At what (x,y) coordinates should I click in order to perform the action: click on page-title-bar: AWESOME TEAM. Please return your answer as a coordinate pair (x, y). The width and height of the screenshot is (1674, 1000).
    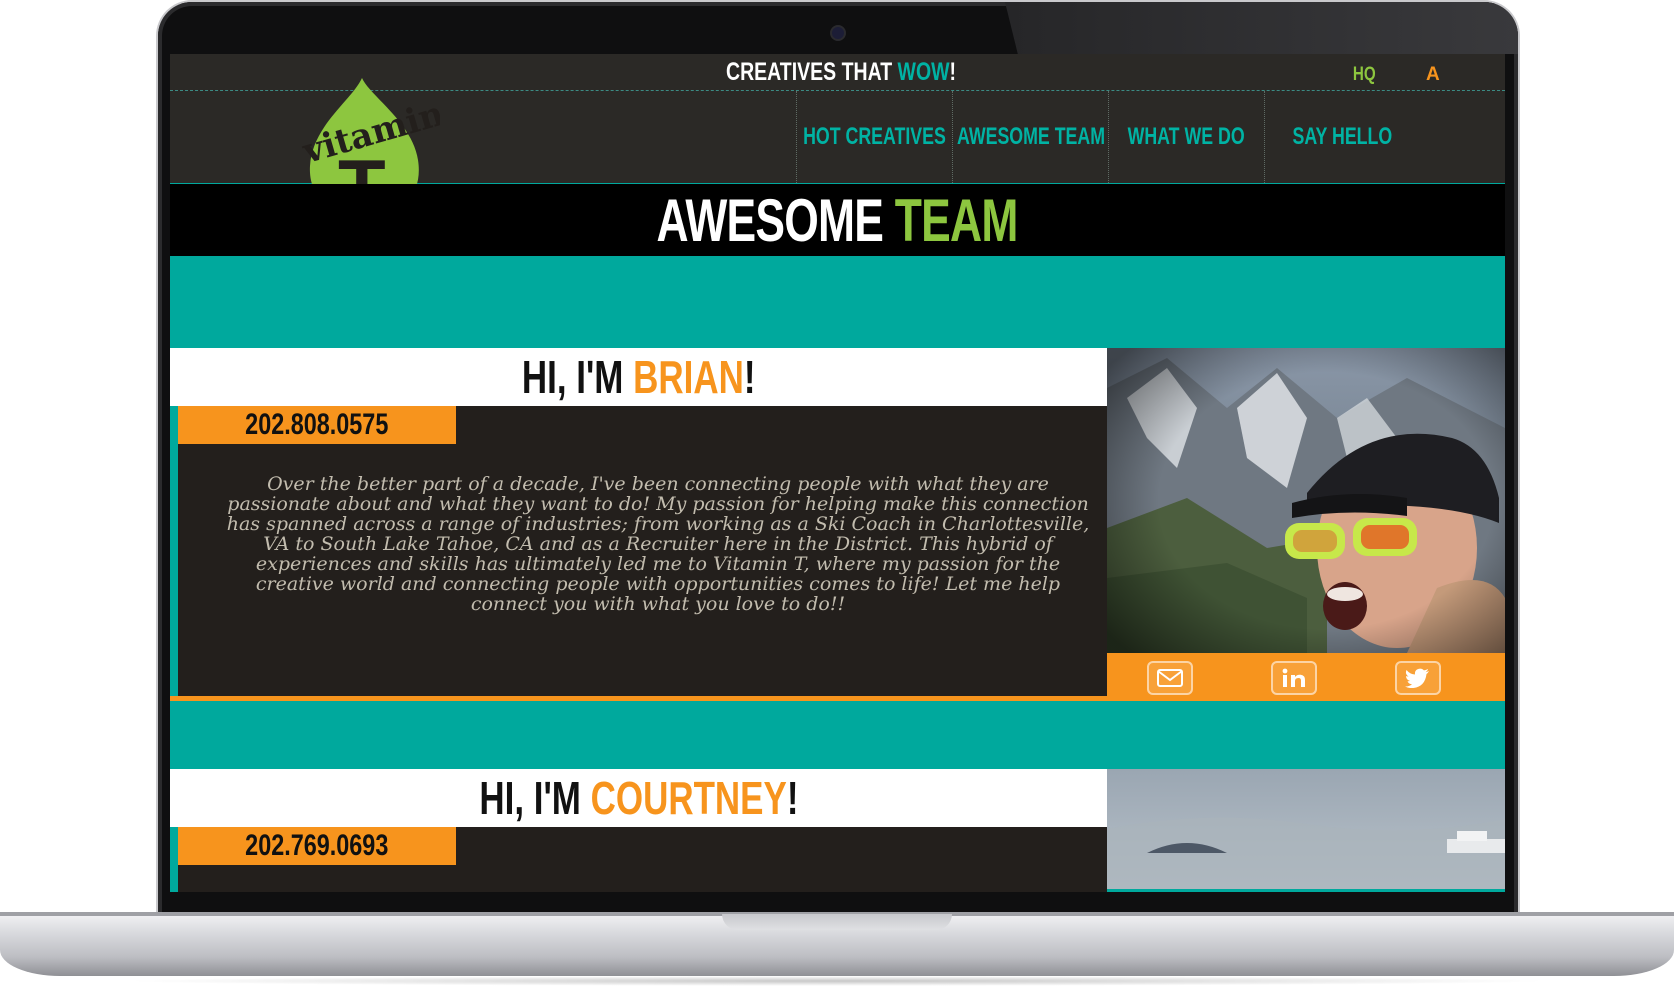
    Looking at the image, I should click on (837, 220).